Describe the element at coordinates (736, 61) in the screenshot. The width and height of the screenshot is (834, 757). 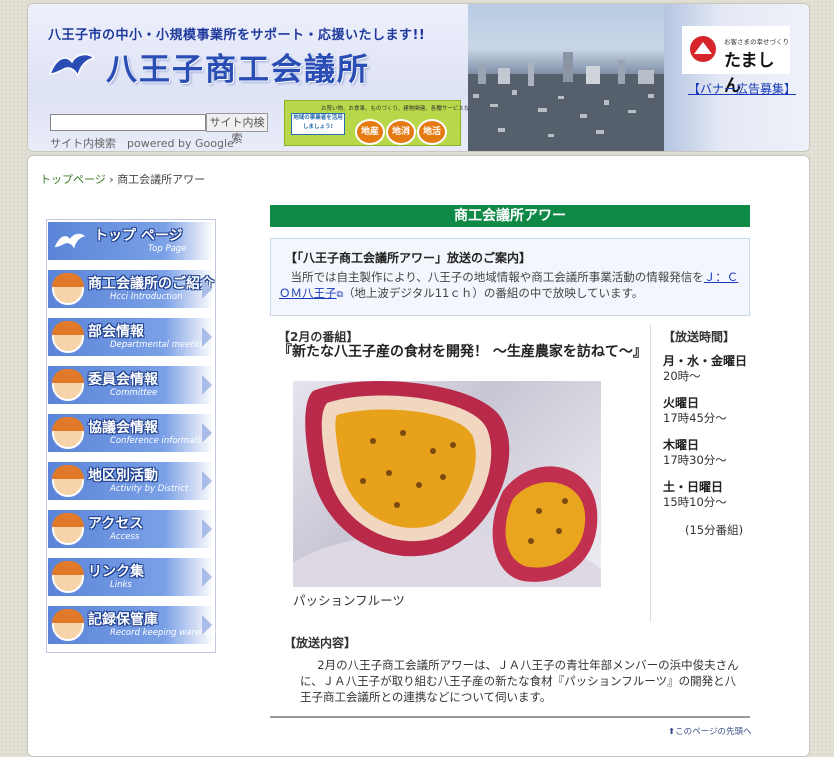
I see `tamashin-banner: お客さまの幸せづくり たましん` at that location.